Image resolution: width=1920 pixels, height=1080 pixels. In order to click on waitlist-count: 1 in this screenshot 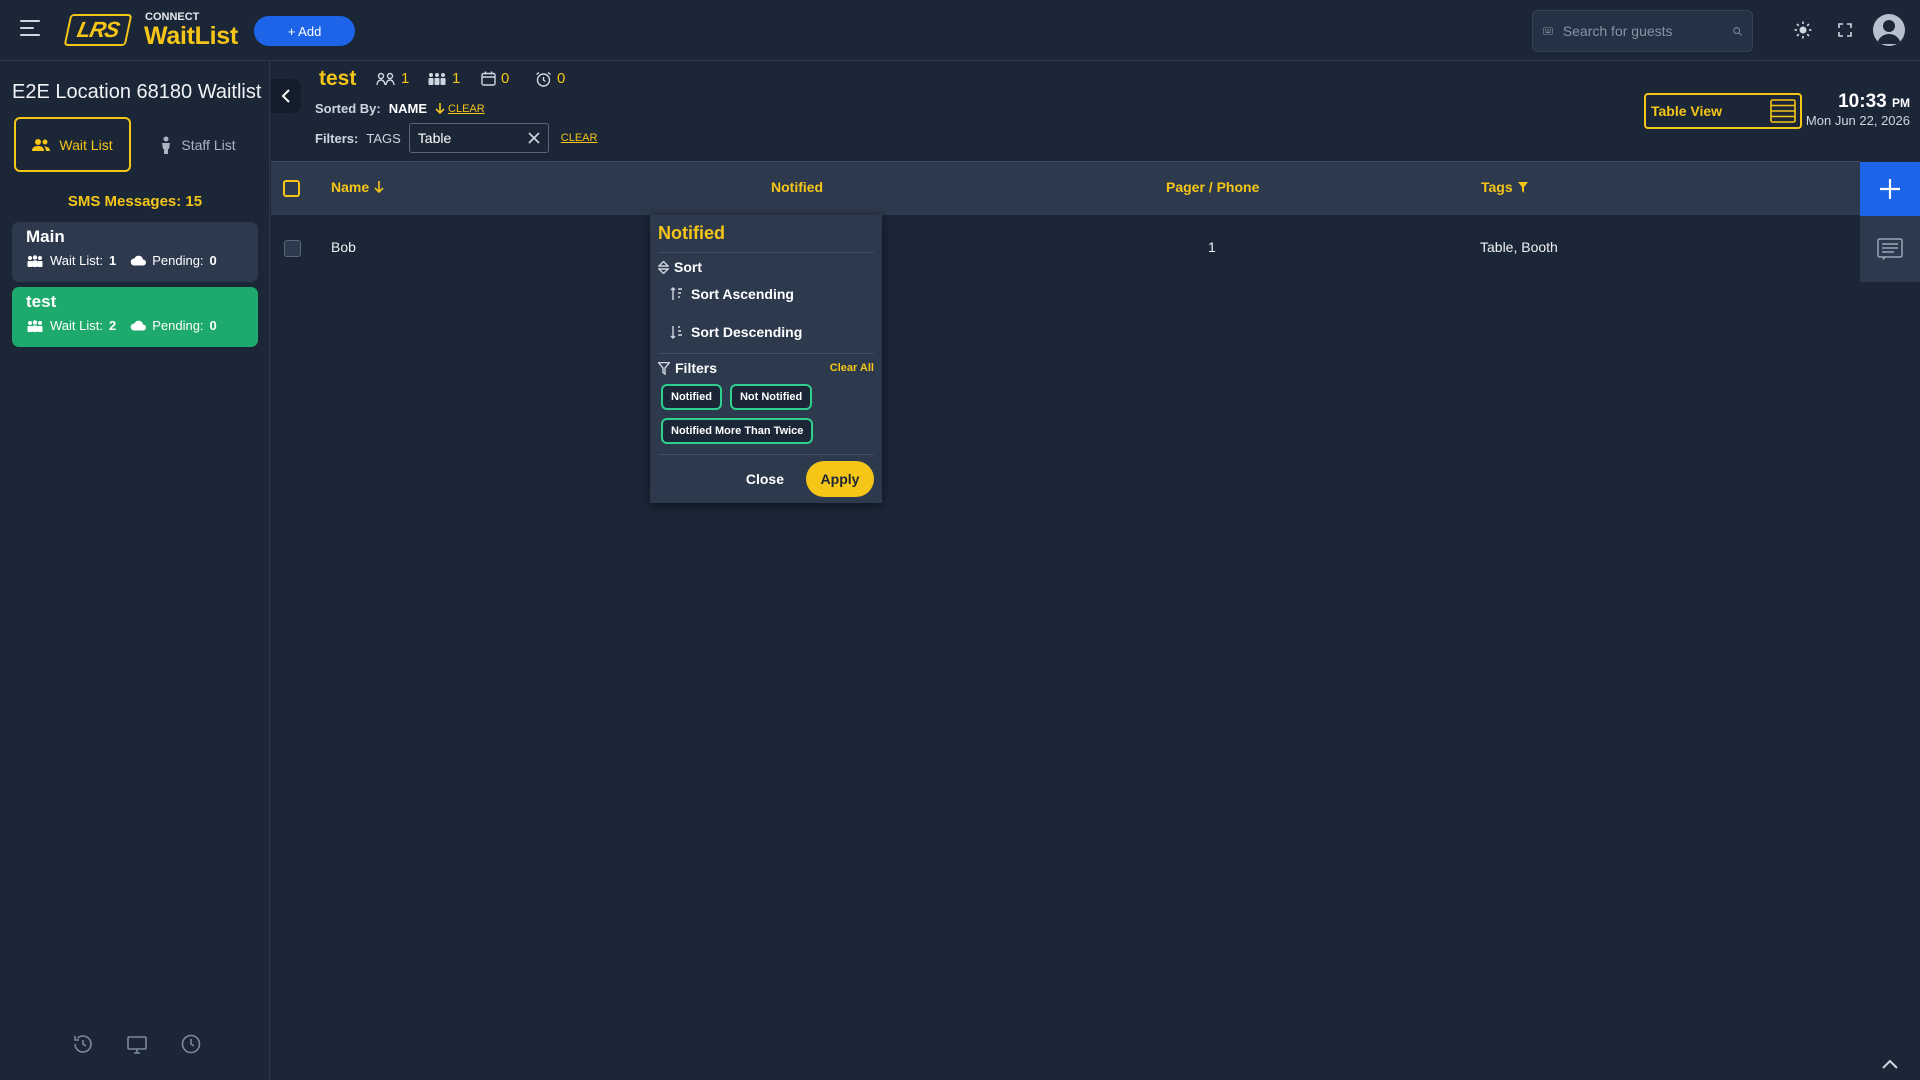, I will do `click(112, 260)`.